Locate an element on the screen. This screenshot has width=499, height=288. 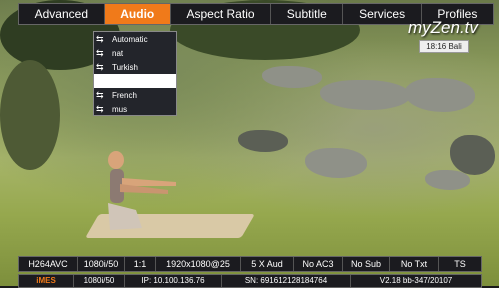
frame-size: 1920x1080@25 is located at coordinates (198, 264).